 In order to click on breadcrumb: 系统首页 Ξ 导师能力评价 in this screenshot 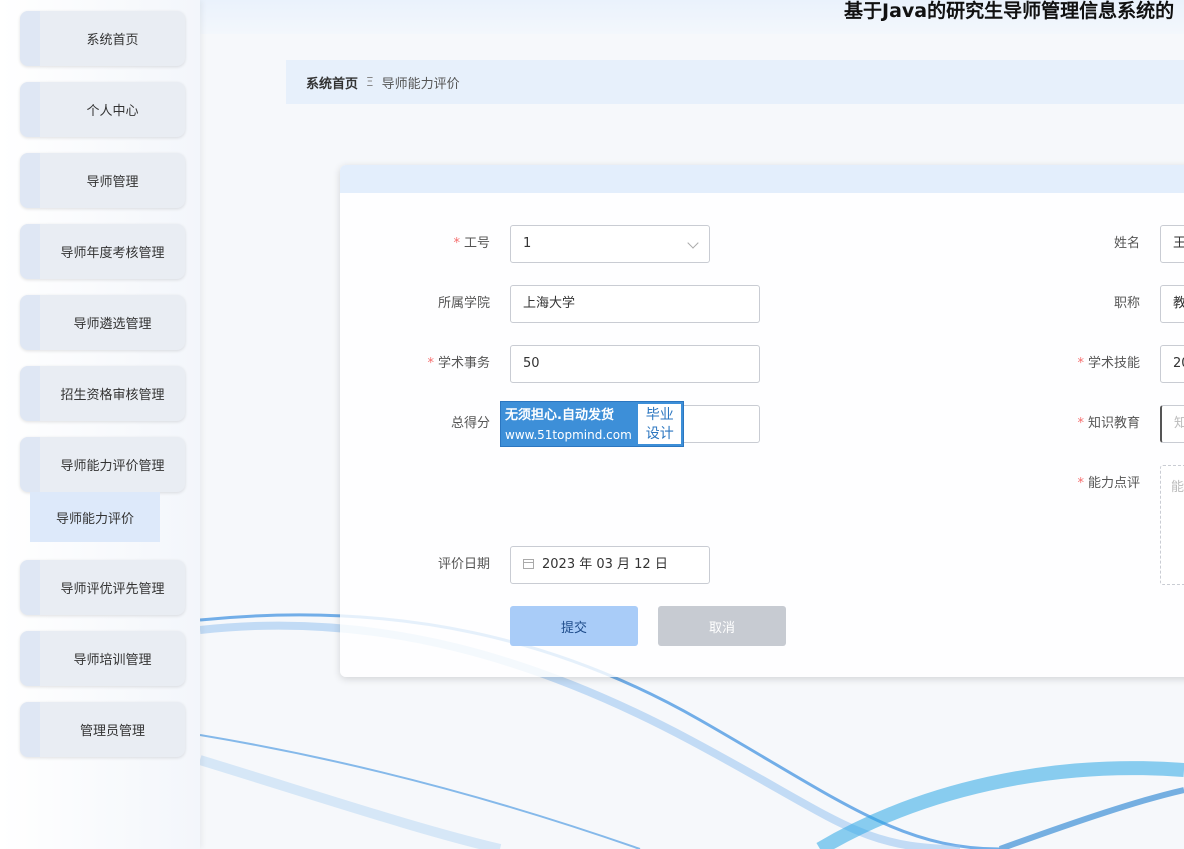, I will do `click(735, 82)`.